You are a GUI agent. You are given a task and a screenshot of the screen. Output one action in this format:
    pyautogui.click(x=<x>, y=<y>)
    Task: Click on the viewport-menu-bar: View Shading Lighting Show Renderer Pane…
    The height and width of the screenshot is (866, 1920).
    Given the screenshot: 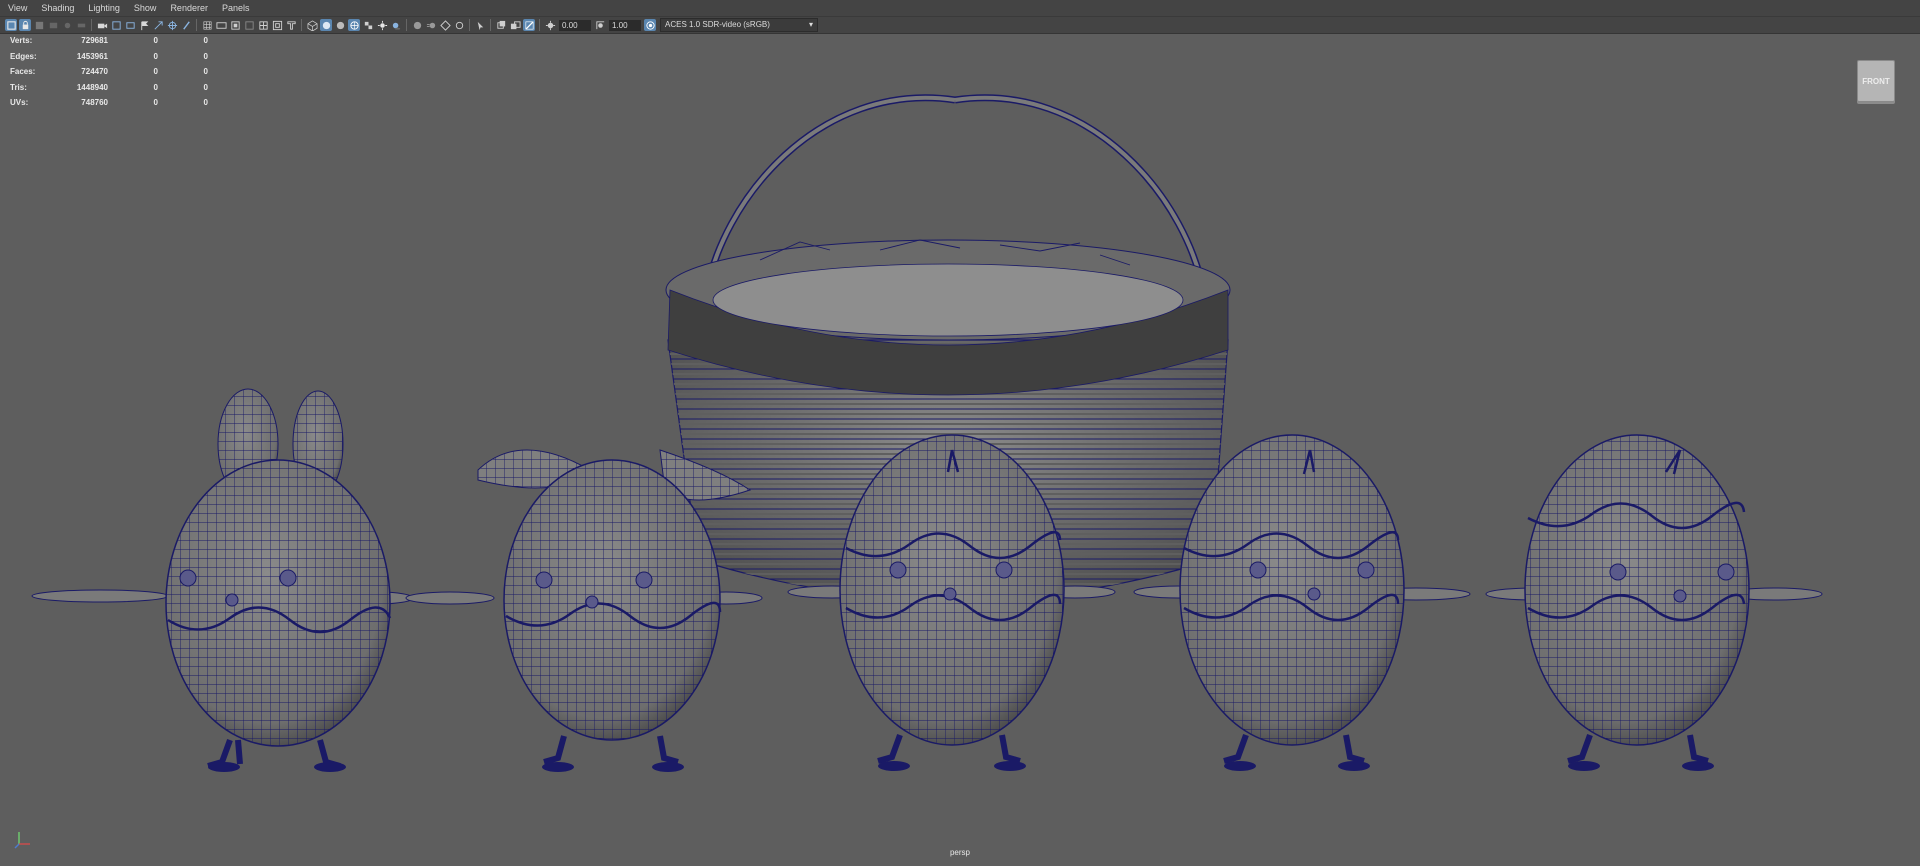 What is the action you would take?
    pyautogui.click(x=960, y=8)
    